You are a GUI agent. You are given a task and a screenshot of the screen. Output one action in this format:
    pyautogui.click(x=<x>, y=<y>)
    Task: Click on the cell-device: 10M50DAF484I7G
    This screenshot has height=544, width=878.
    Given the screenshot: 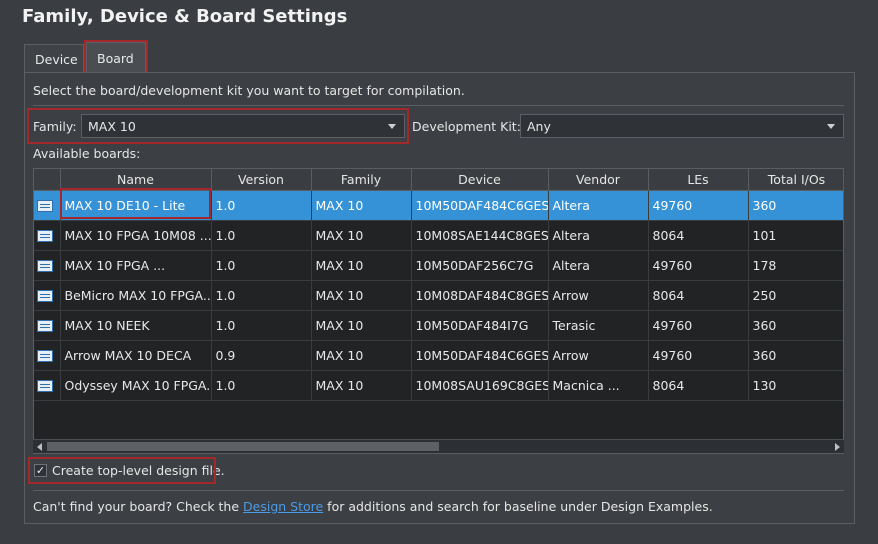 What is the action you would take?
    pyautogui.click(x=480, y=325)
    